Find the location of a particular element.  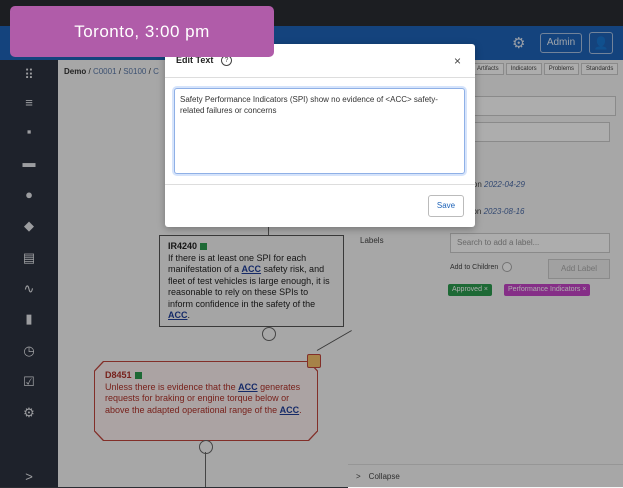

save-button: Save is located at coordinates (446, 206).